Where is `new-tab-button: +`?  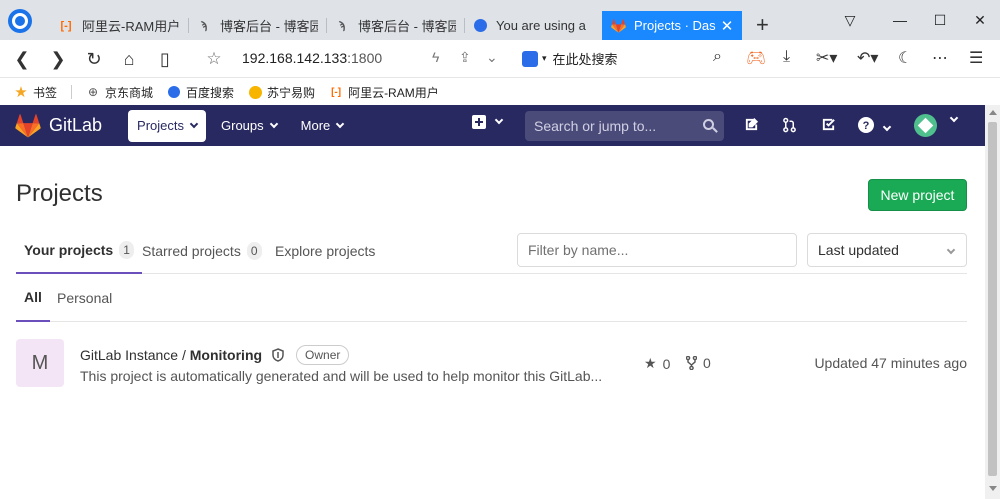
new-tab-button: + is located at coordinates (762, 25).